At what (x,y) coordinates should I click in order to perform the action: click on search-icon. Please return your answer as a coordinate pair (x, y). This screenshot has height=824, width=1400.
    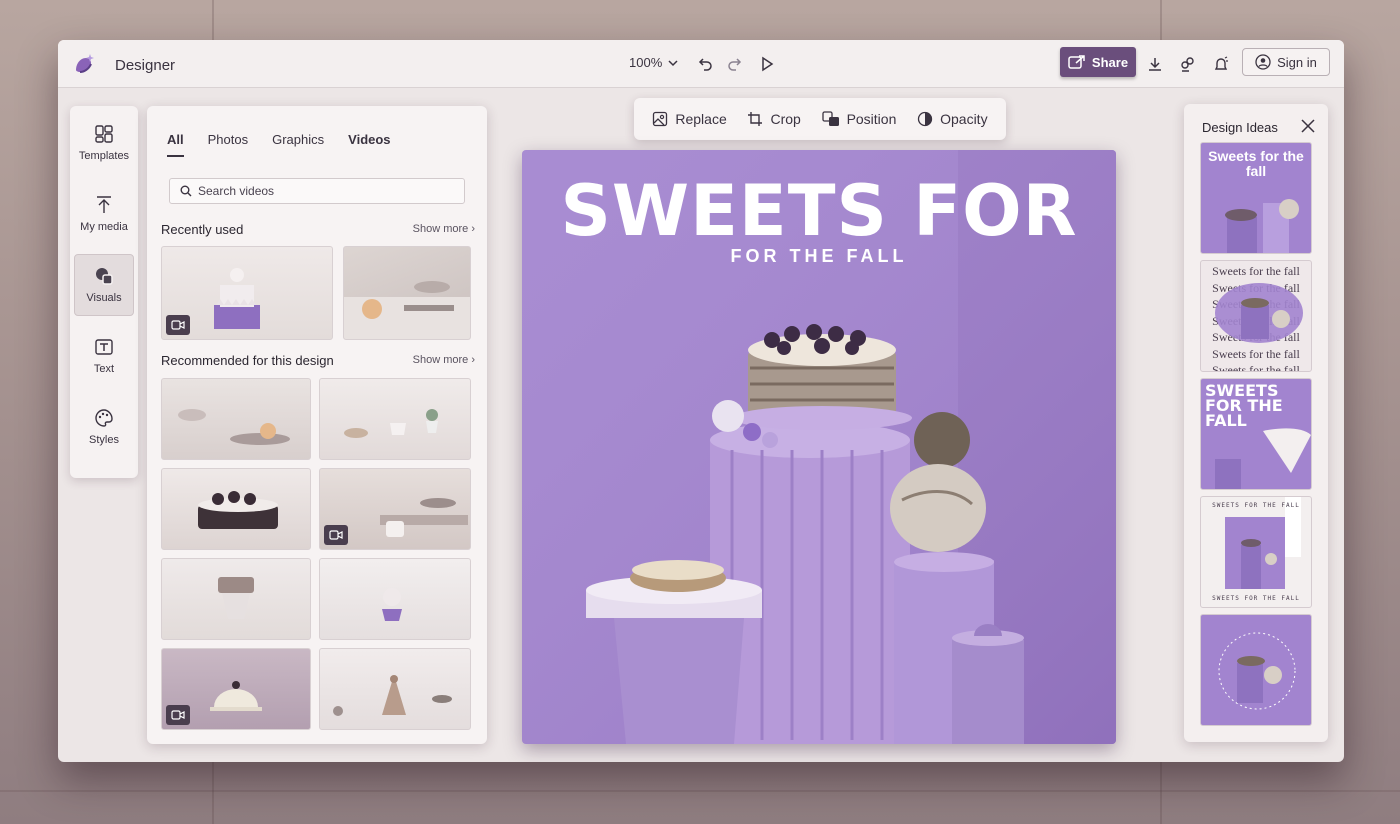
    Looking at the image, I should click on (186, 191).